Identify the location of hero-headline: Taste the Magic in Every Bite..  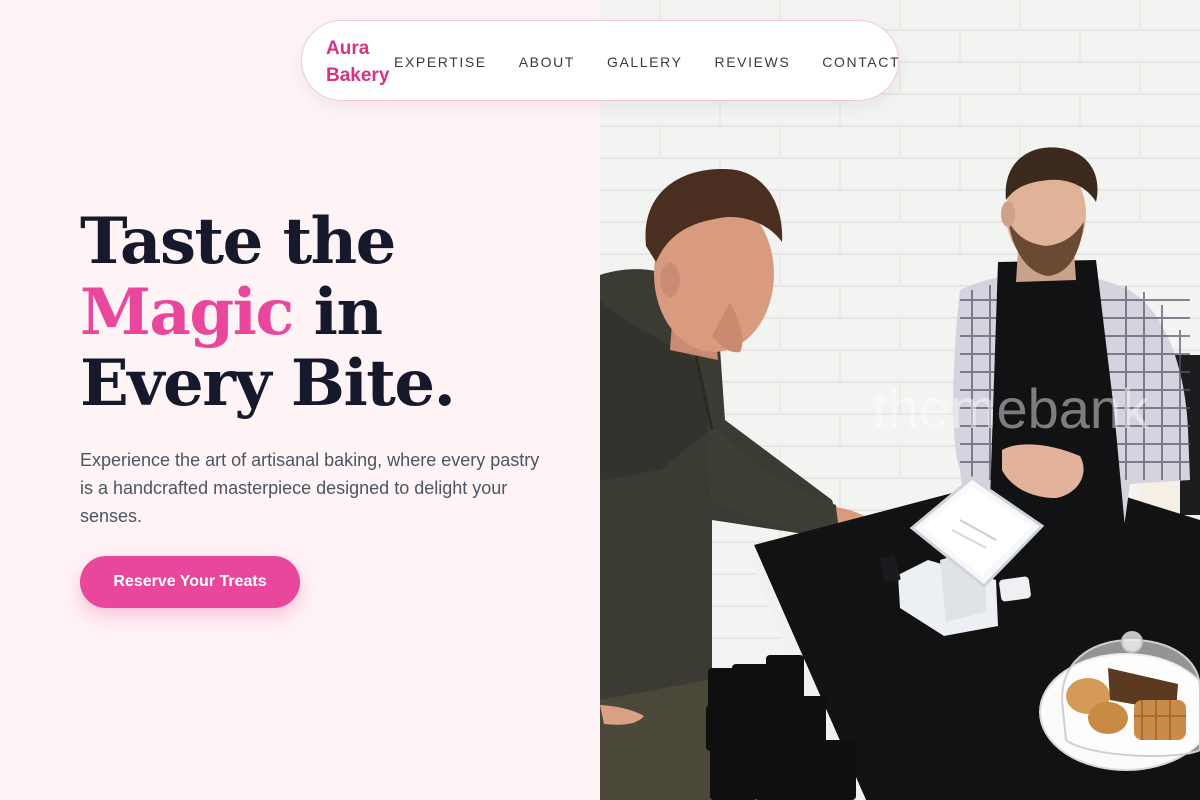
(268, 312).